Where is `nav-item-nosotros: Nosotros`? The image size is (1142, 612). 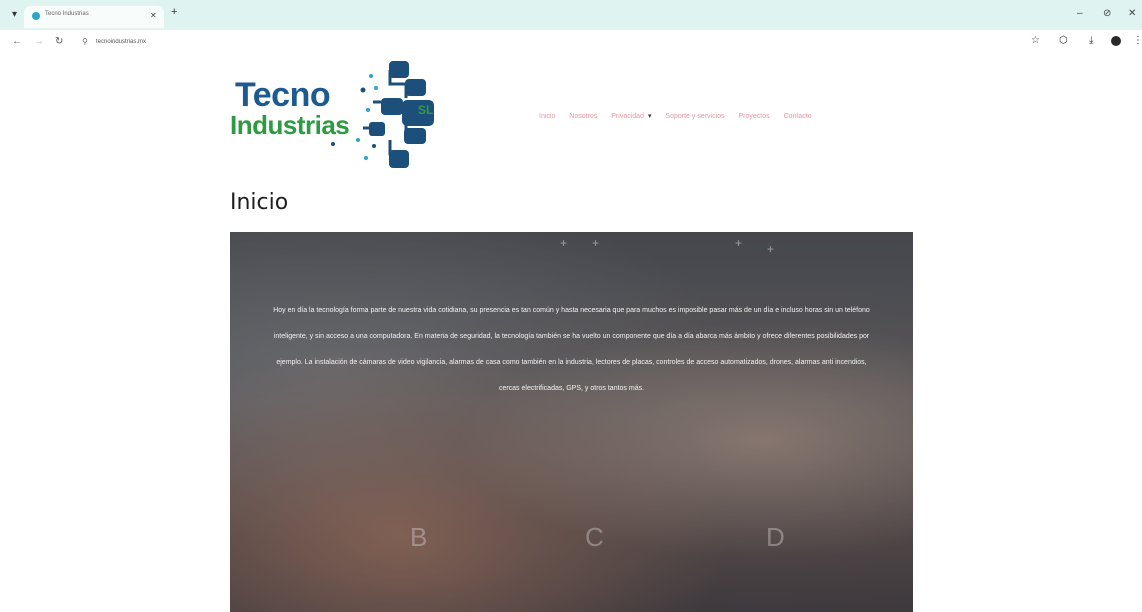 nav-item-nosotros: Nosotros is located at coordinates (583, 116).